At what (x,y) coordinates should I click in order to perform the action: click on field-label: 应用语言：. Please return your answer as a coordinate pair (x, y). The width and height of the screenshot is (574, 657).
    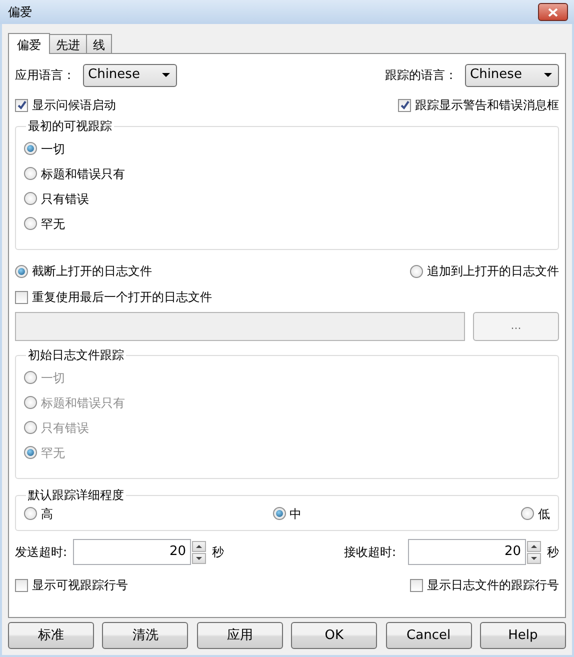
    Looking at the image, I should click on (45, 75).